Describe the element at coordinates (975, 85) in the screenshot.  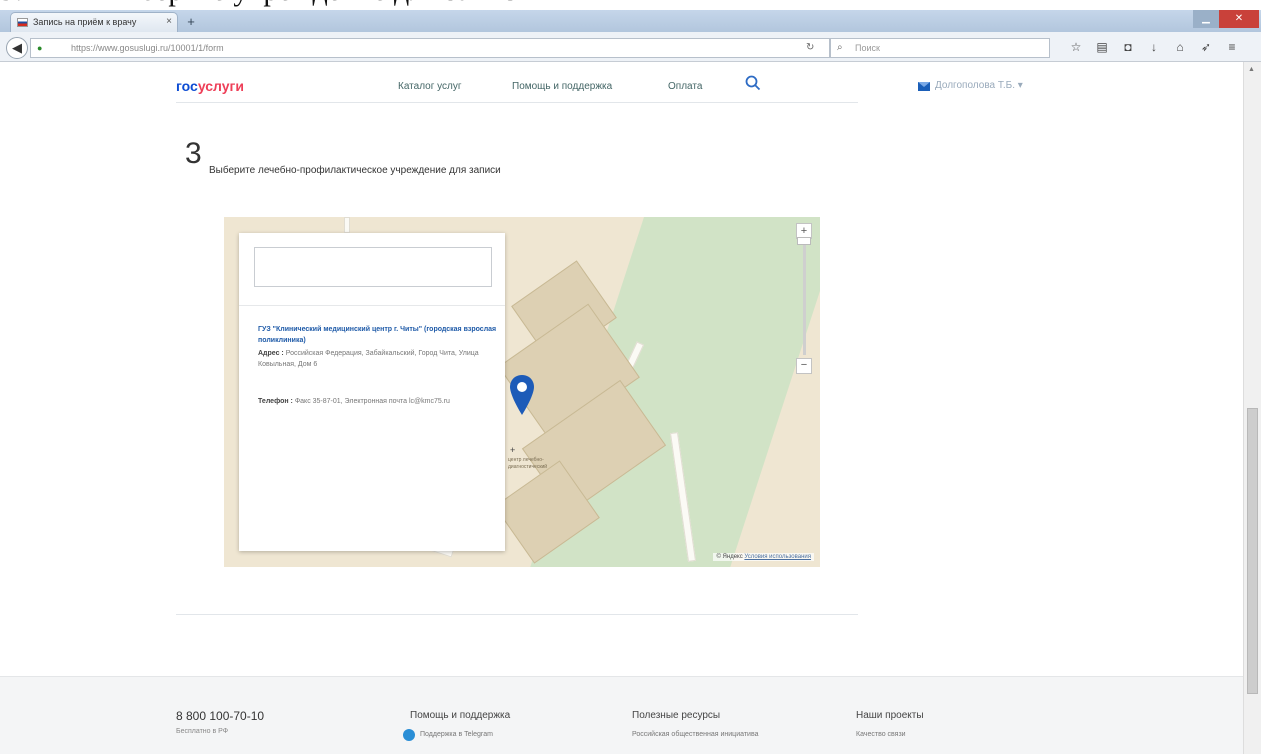
I see `user-name-text: Долгополова Т.Б.` at that location.